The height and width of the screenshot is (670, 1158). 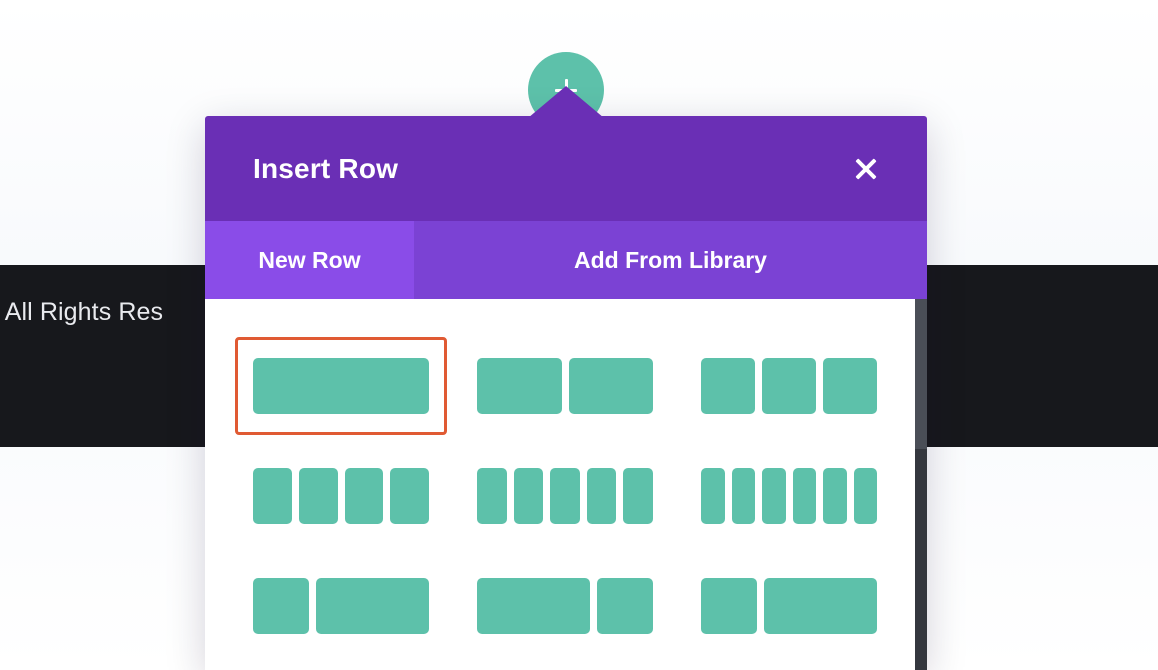 What do you see at coordinates (921, 484) in the screenshot?
I see `modal-scrollbar` at bounding box center [921, 484].